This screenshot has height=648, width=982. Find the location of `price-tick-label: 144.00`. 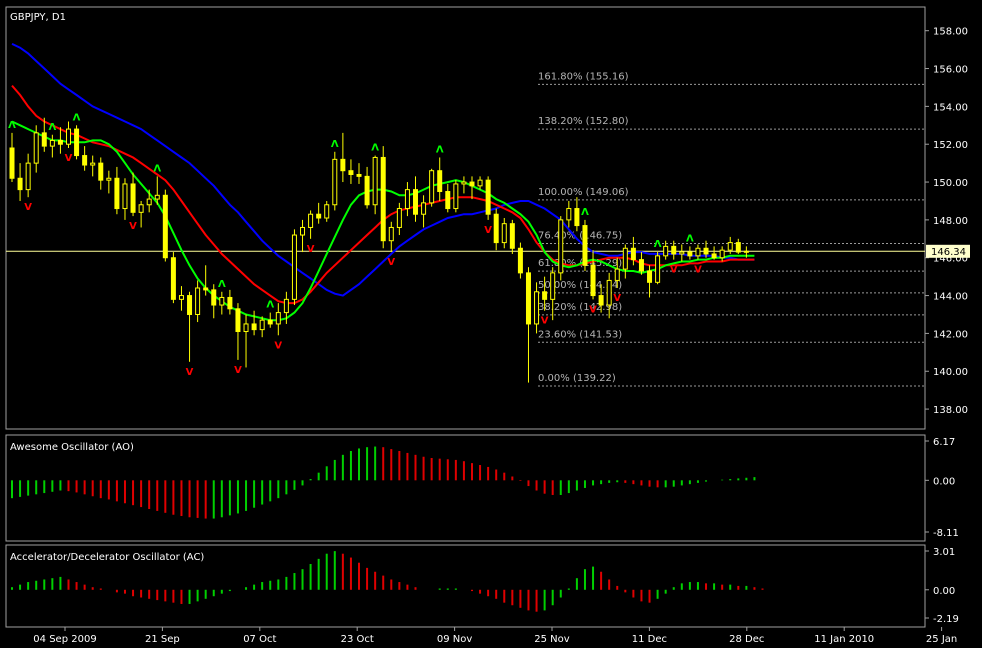

price-tick-label: 144.00 is located at coordinates (950, 297).